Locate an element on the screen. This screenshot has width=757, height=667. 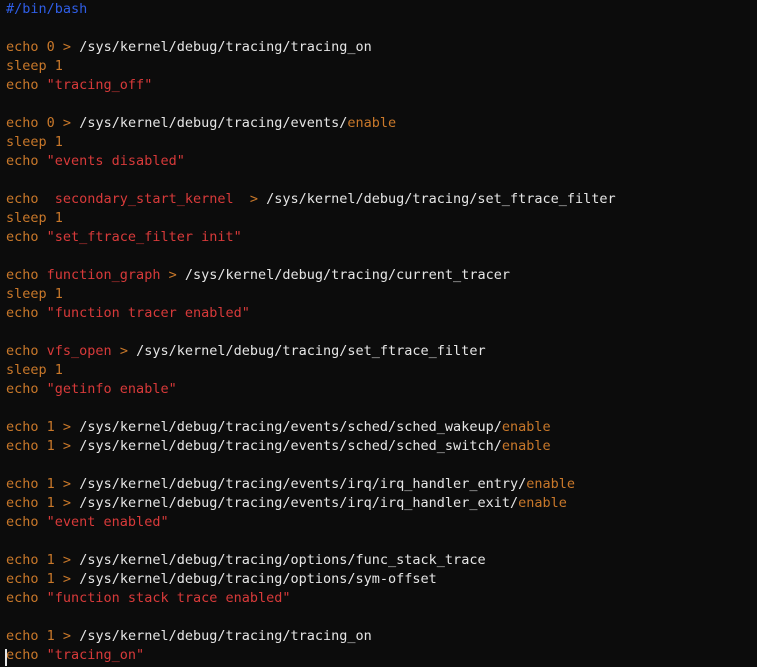
code-token-str: "events disabled" is located at coordinates (115, 161).